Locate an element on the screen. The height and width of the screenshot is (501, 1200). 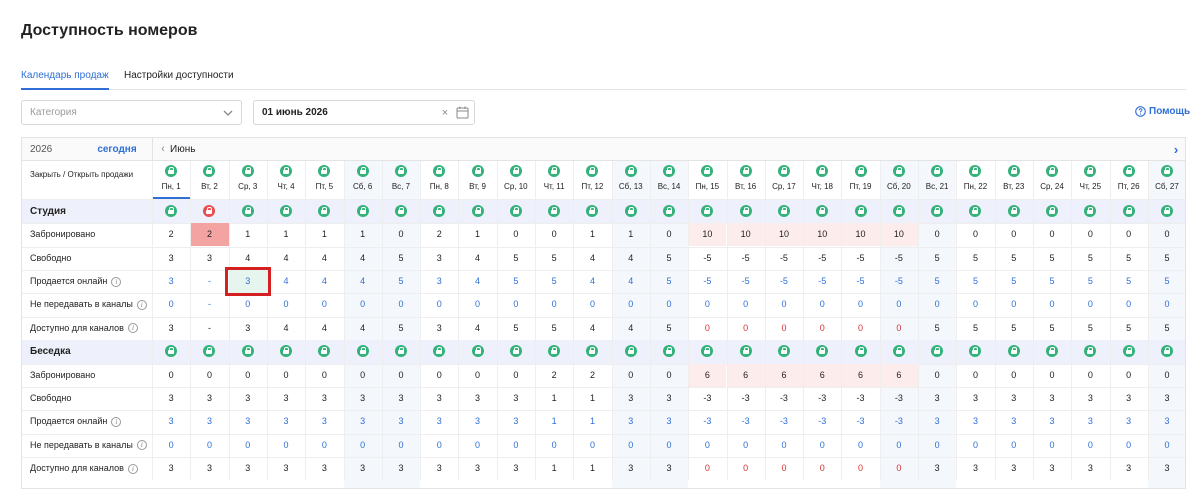
value-cell: 6 is located at coordinates (707, 375).